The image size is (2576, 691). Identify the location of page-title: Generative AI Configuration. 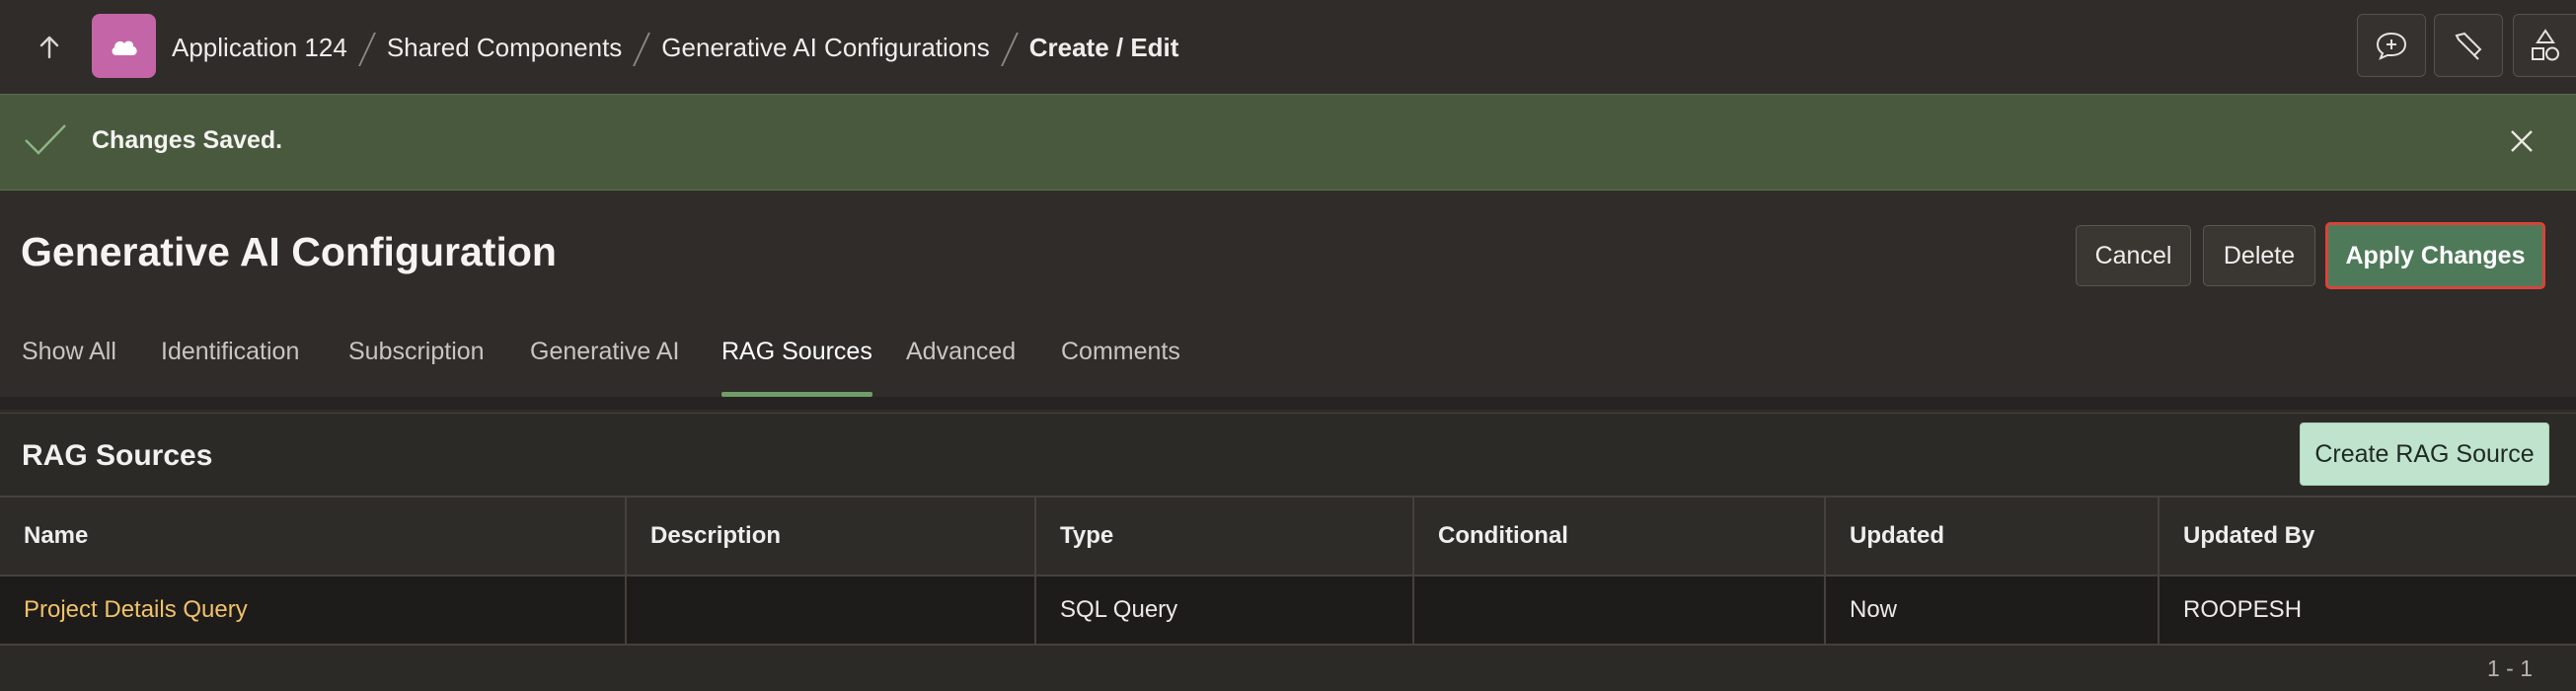
(289, 251).